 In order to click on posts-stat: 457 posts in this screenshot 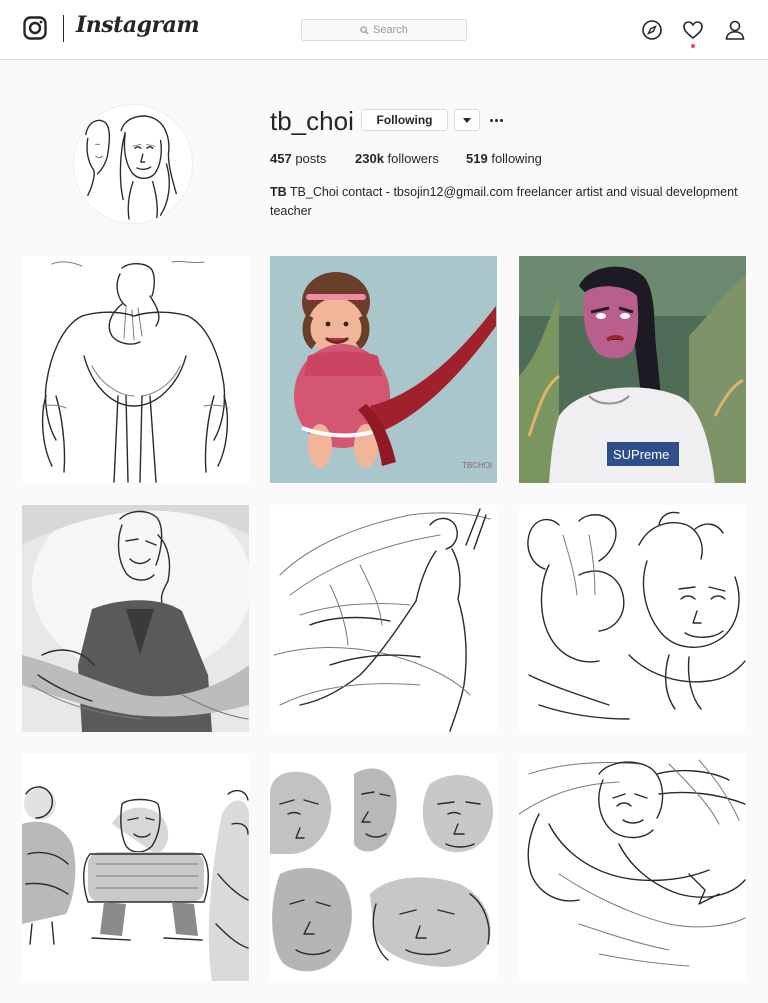, I will do `click(298, 158)`.